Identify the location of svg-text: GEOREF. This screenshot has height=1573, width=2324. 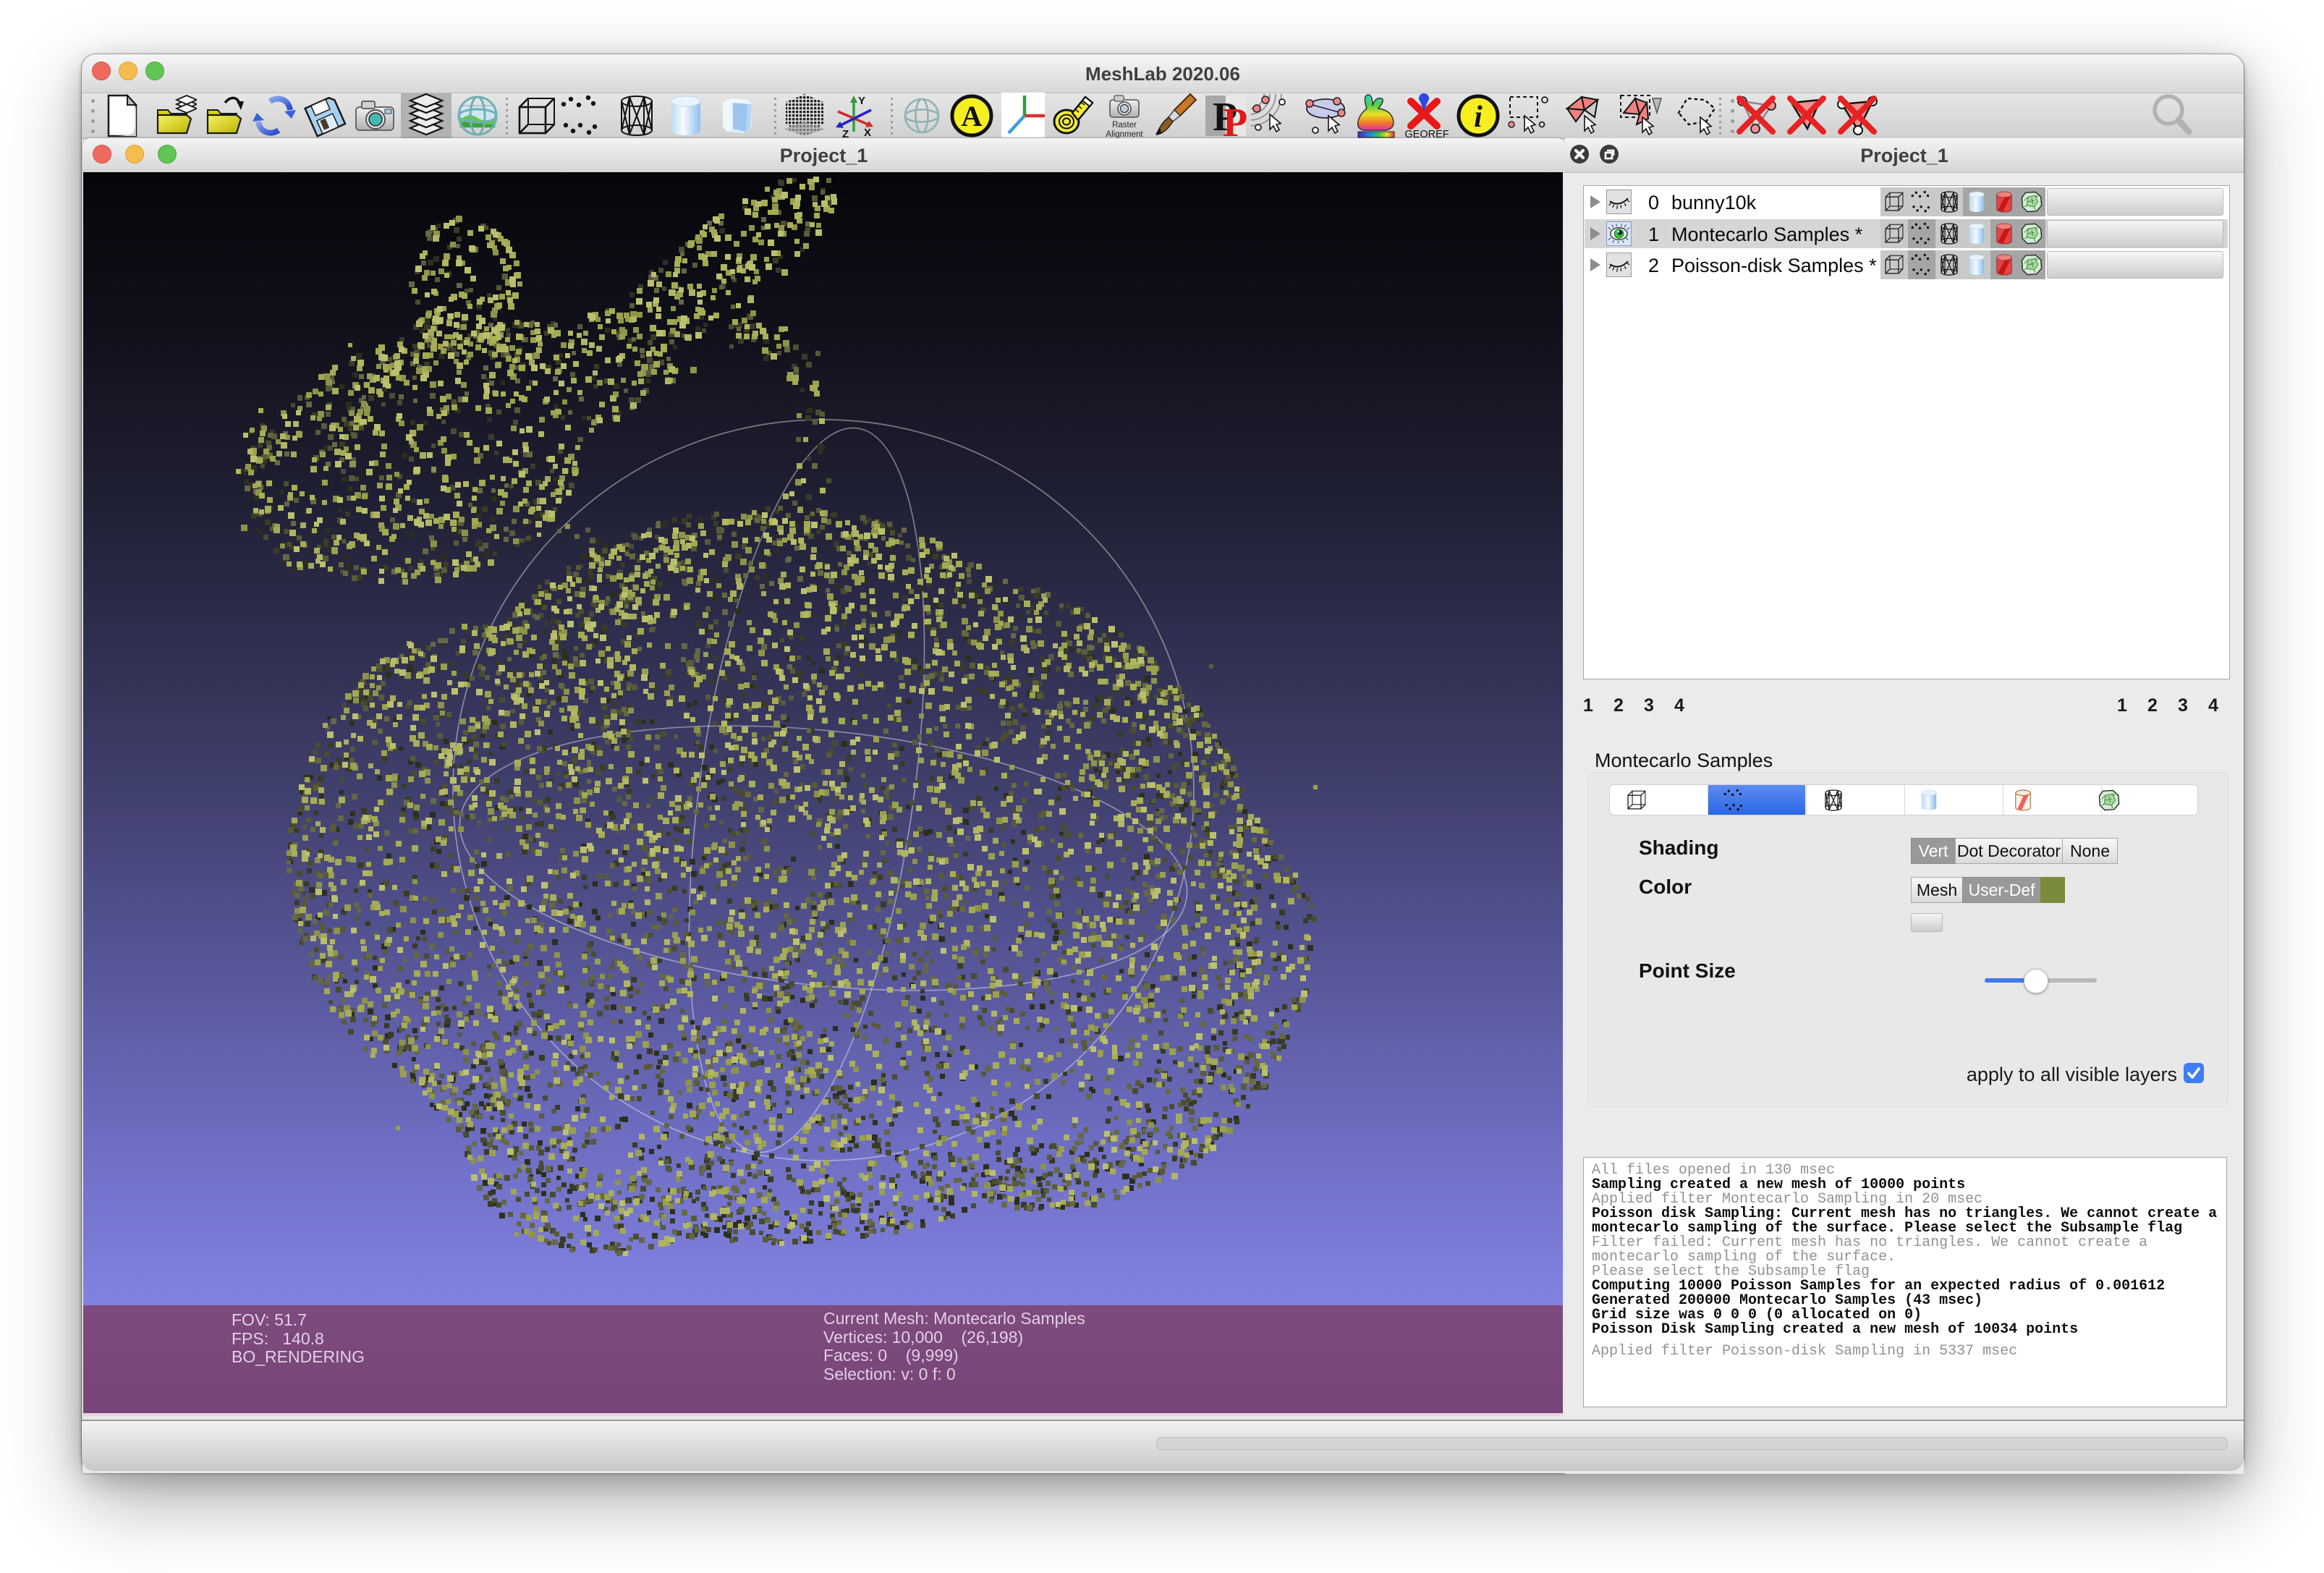
(1426, 134).